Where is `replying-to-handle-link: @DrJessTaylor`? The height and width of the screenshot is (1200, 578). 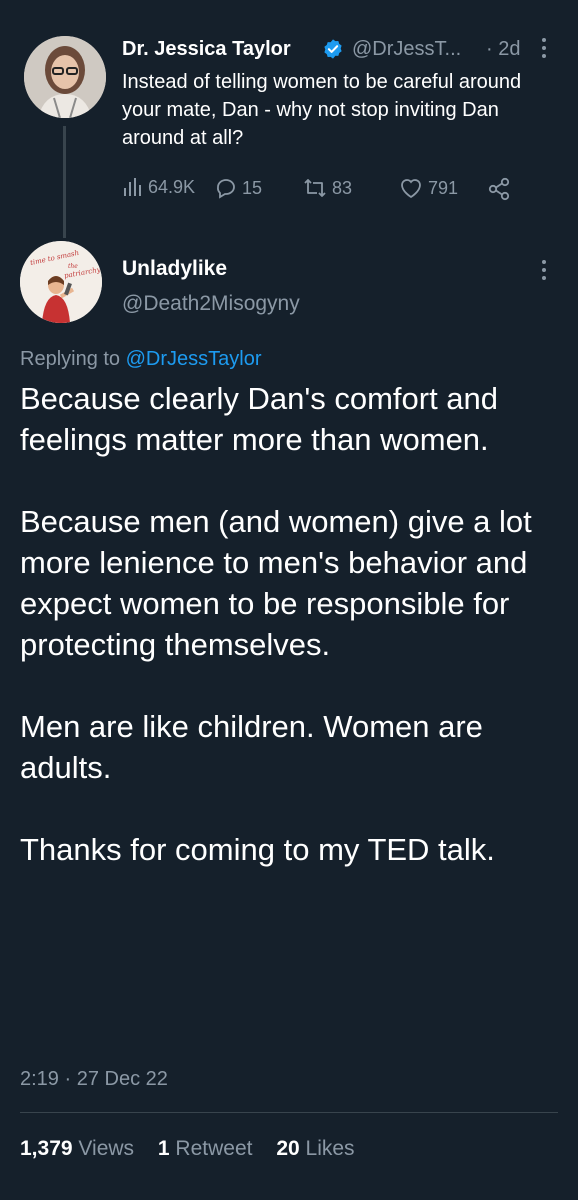
replying-to-handle-link: @DrJessTaylor is located at coordinates (194, 359).